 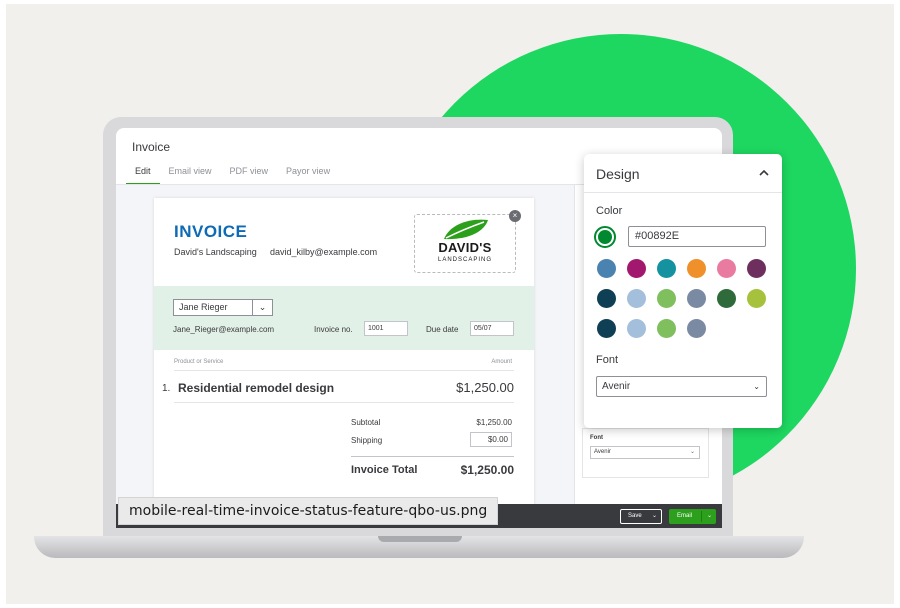 I want to click on logo-wordmark: DAVID'S, so click(x=465, y=247).